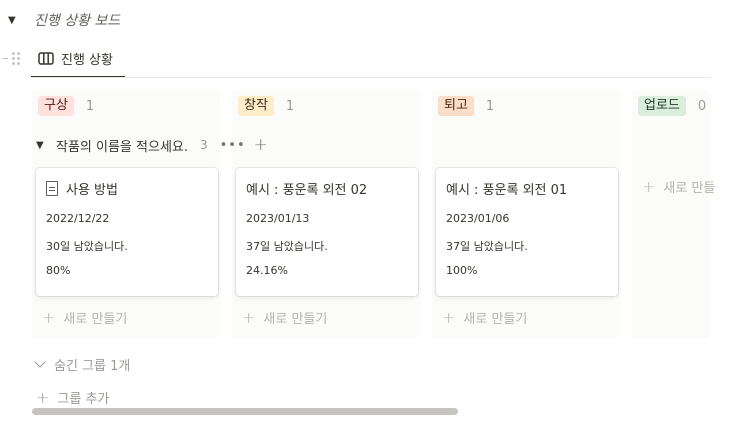  I want to click on card-progress: 100%, so click(462, 270).